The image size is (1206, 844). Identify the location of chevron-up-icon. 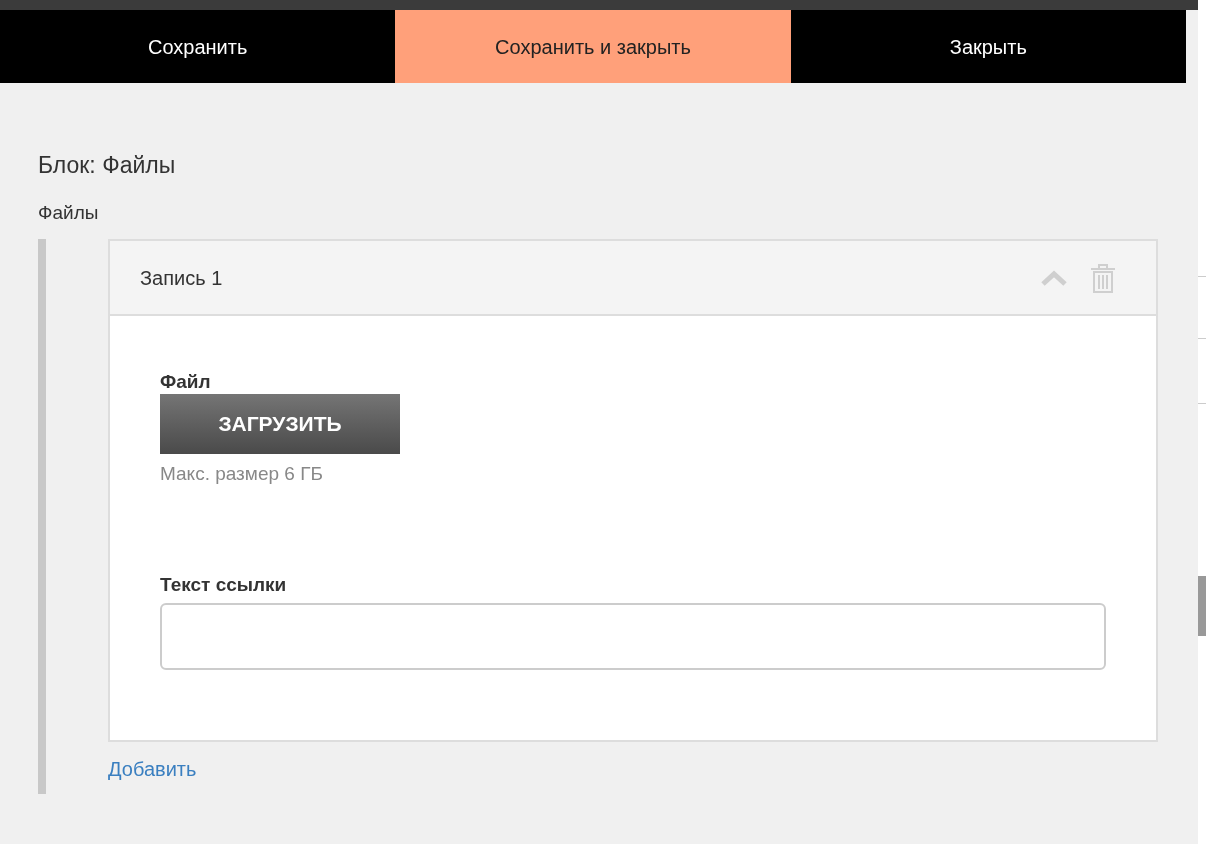
(1054, 277).